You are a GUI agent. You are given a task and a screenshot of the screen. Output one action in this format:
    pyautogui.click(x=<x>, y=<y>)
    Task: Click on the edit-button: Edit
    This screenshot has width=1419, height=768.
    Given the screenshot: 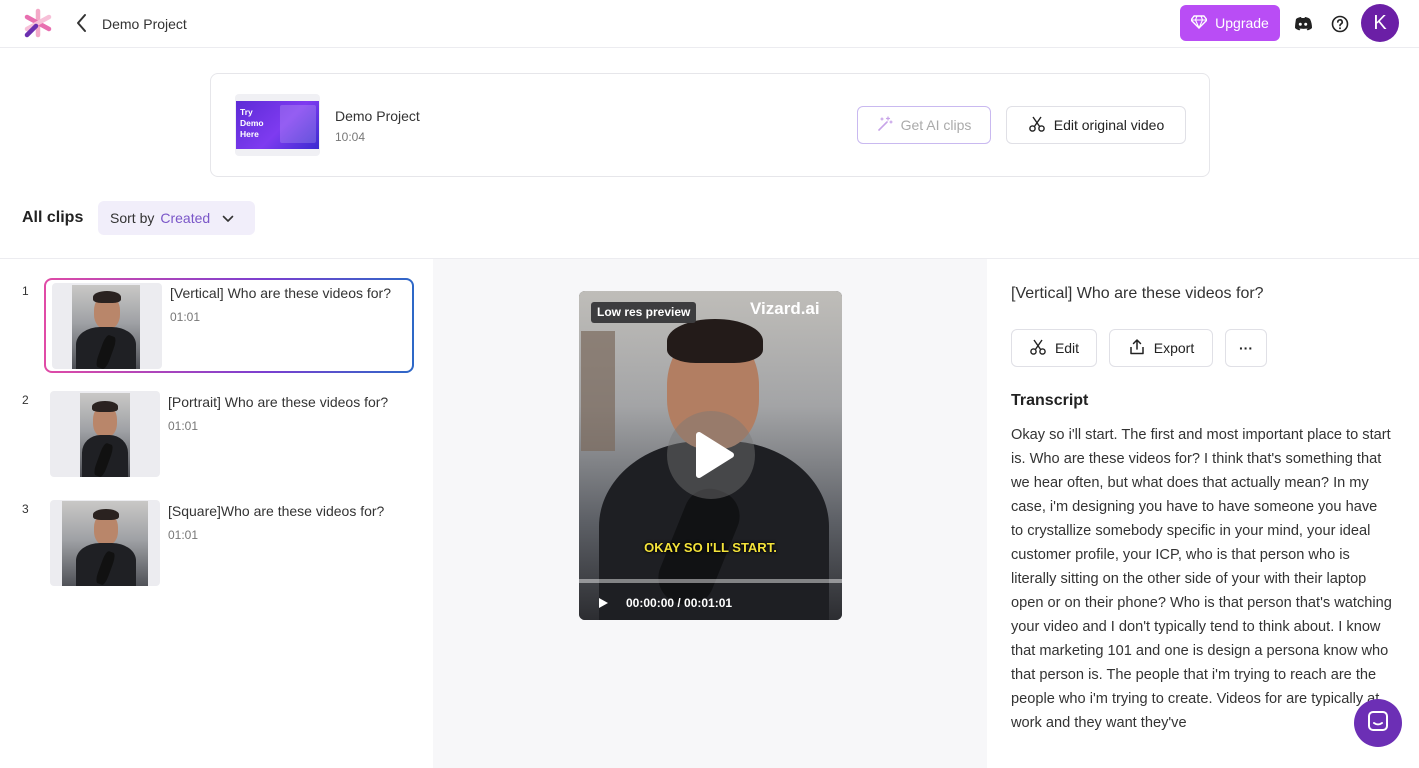 What is the action you would take?
    pyautogui.click(x=1054, y=348)
    